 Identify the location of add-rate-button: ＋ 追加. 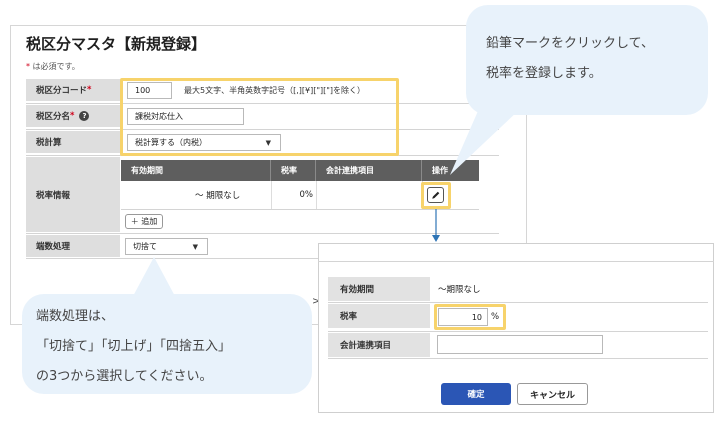
(144, 221).